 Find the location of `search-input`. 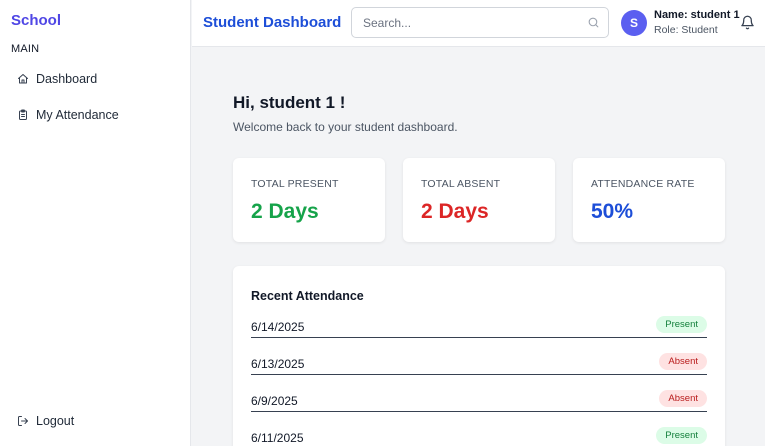

search-input is located at coordinates (462, 22).